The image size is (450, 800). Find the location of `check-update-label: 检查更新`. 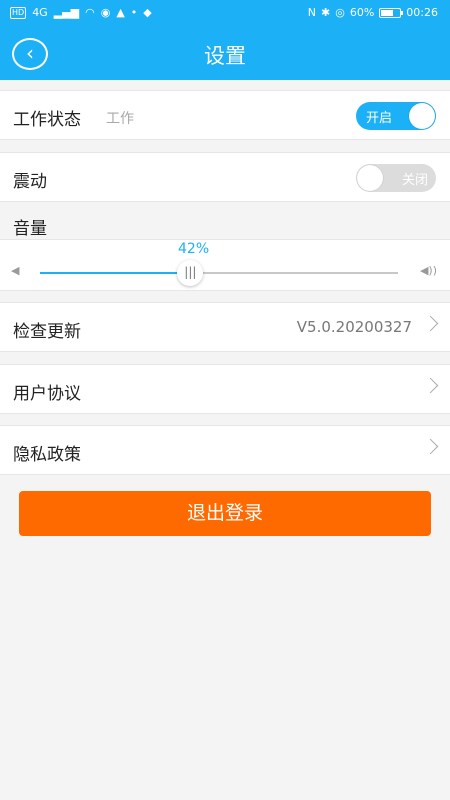

check-update-label: 检查更新 is located at coordinates (47, 332).